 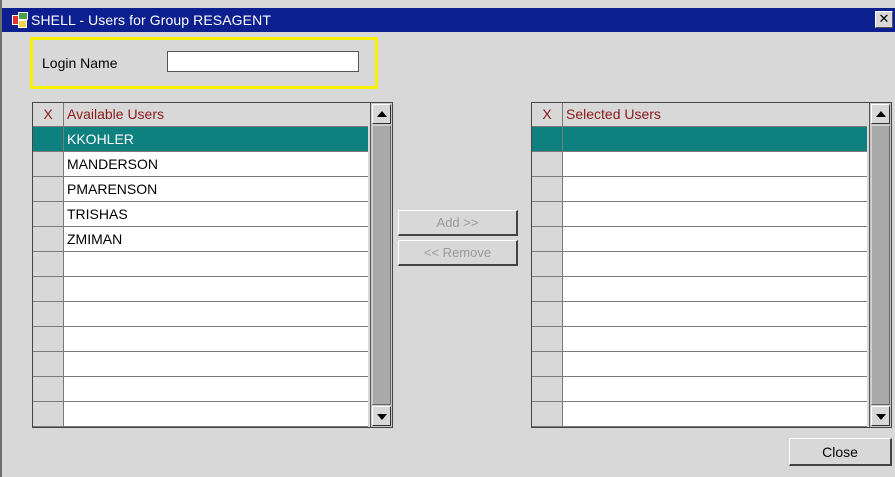 I want to click on remove-button: << Remove, so click(x=458, y=253).